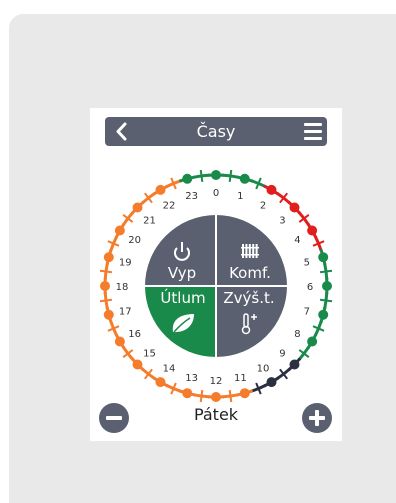 The height and width of the screenshot is (503, 396). Describe the element at coordinates (182, 273) in the screenshot. I see `mode-off-label: Vyp` at that location.